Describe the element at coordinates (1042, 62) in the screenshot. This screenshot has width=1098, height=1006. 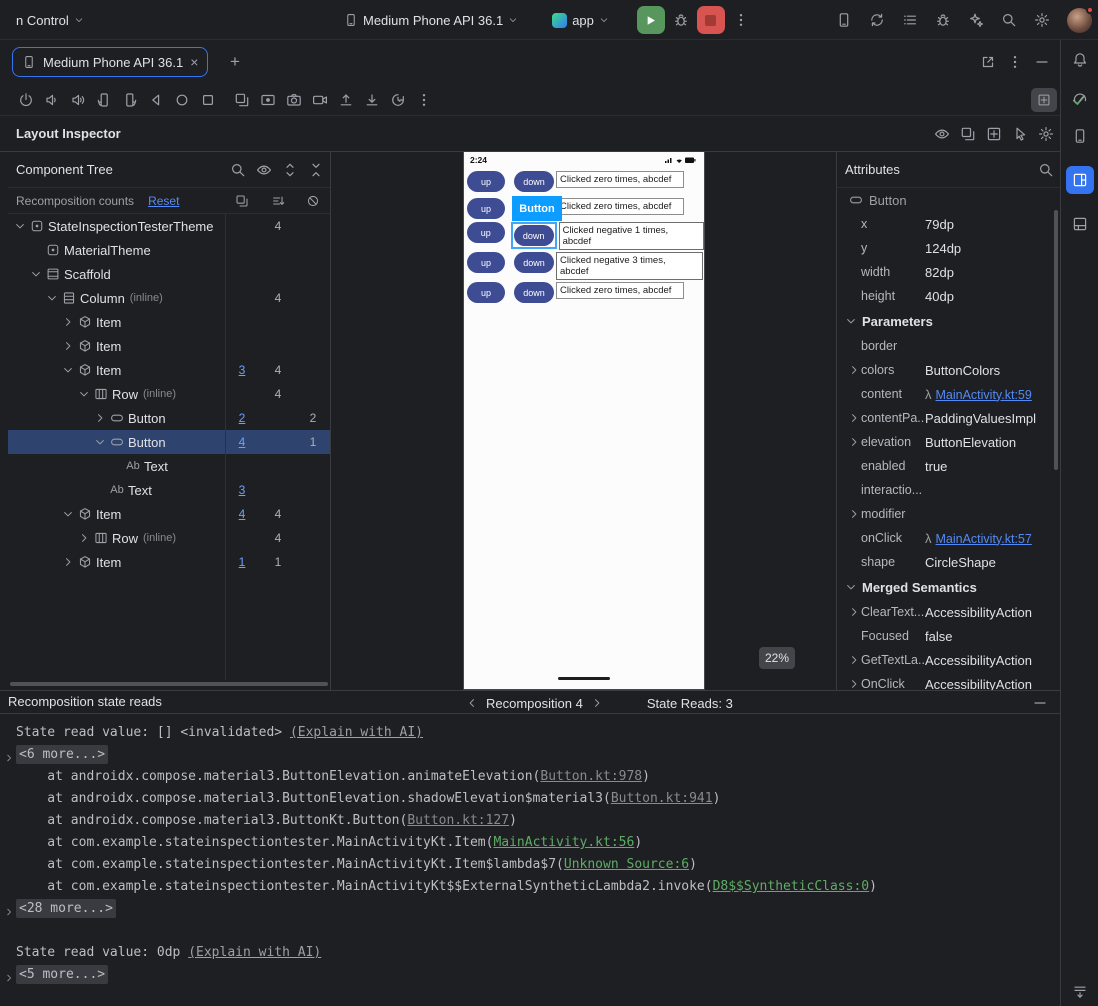
I see `minimize-icon` at that location.